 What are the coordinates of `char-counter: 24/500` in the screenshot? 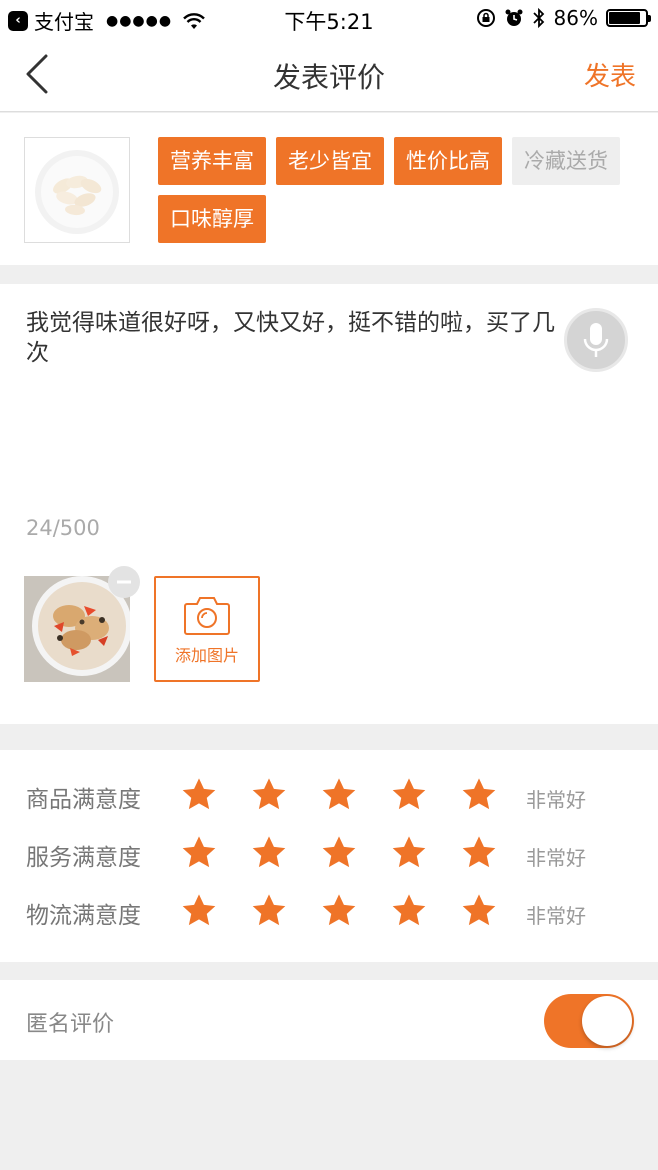 It's located at (63, 528).